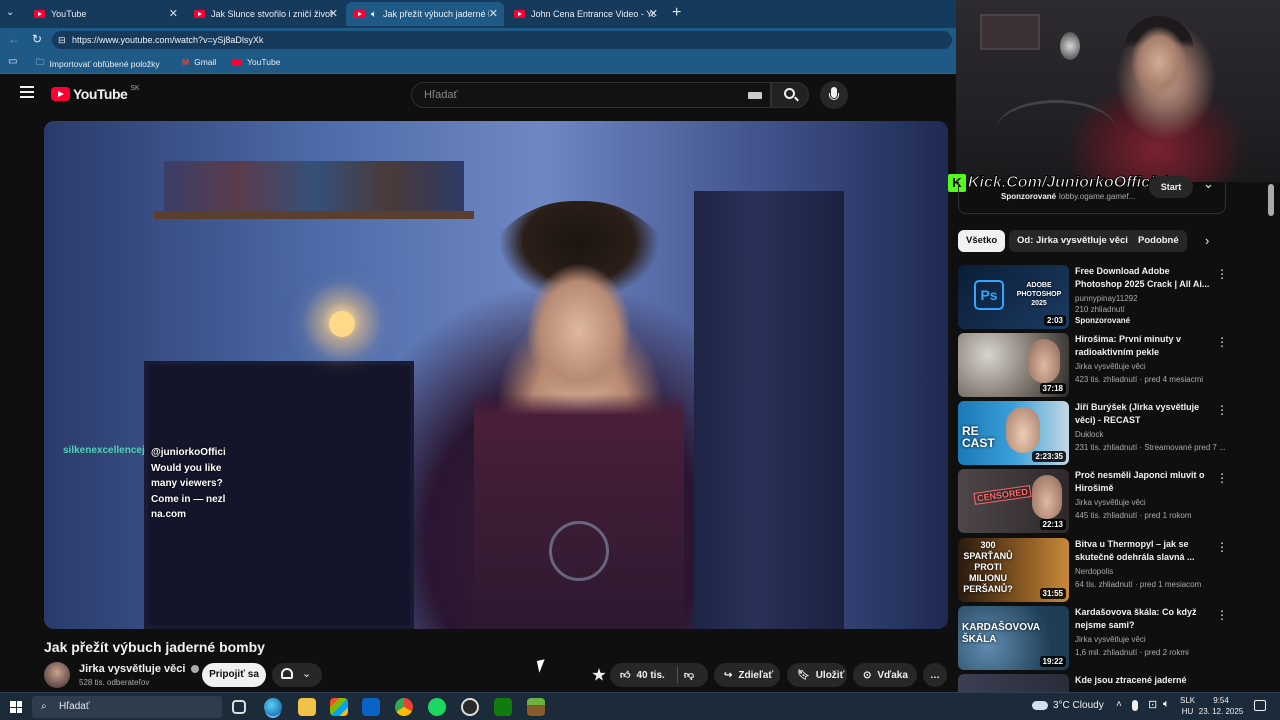 The height and width of the screenshot is (720, 1280). I want to click on outlook-icon, so click(371, 707).